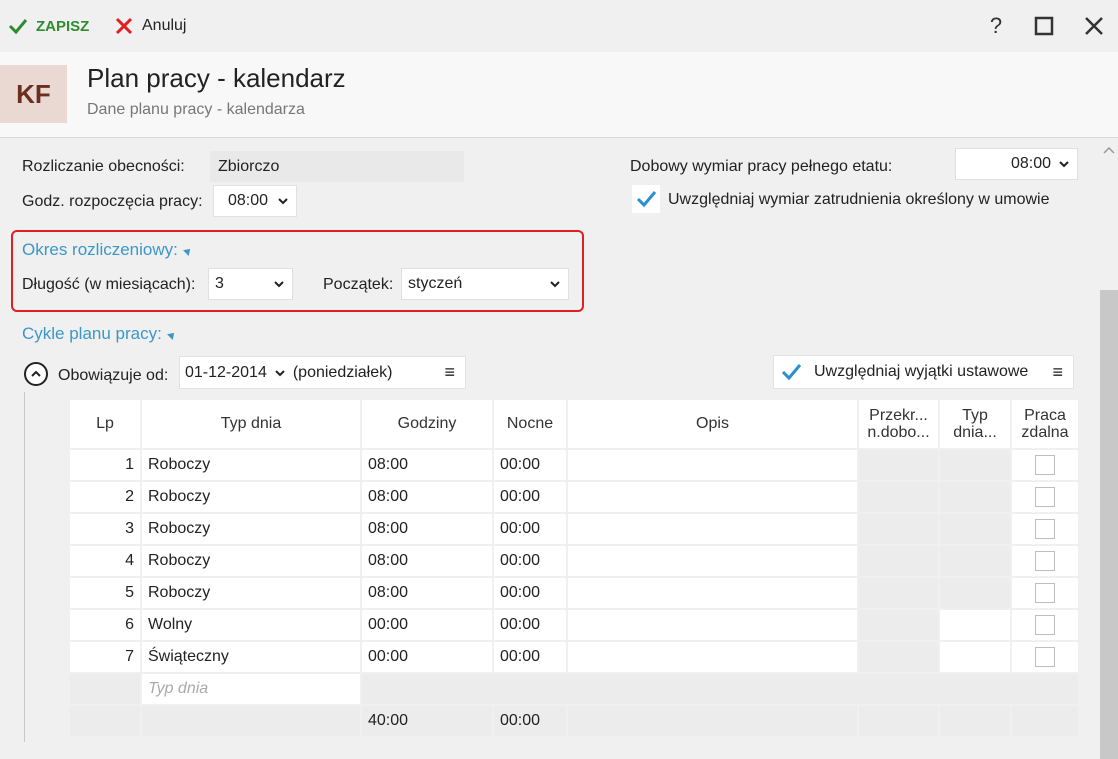  I want to click on include-contract-checkbox, so click(646, 199).